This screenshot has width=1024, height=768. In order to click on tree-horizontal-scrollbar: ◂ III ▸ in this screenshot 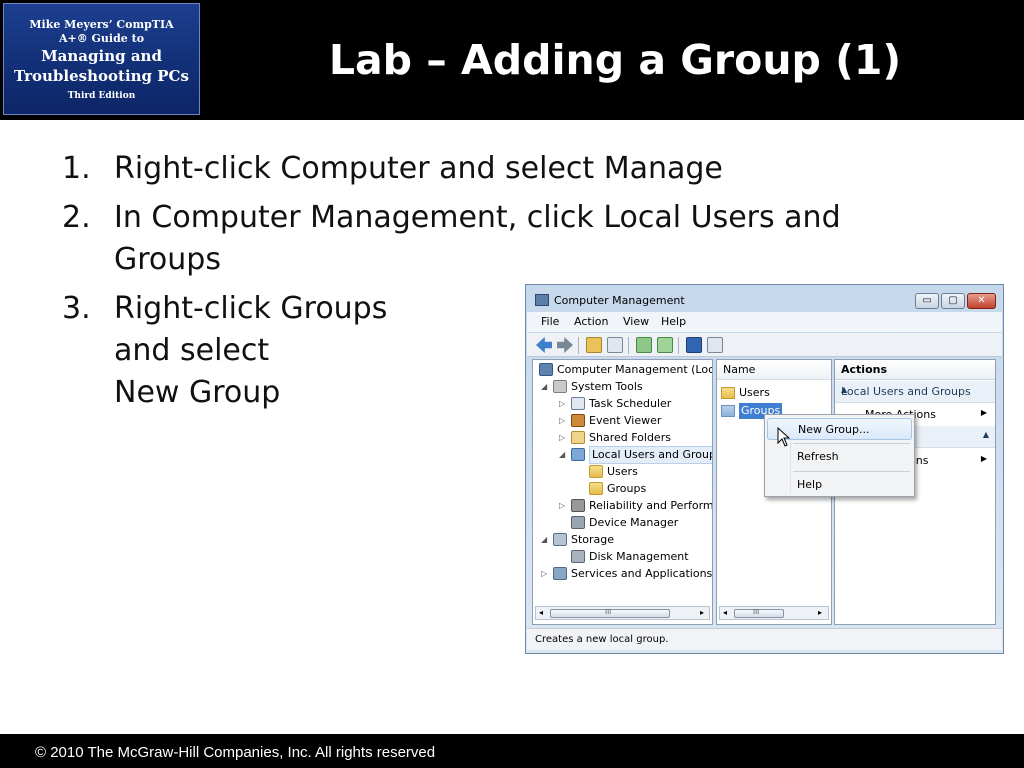, I will do `click(622, 613)`.